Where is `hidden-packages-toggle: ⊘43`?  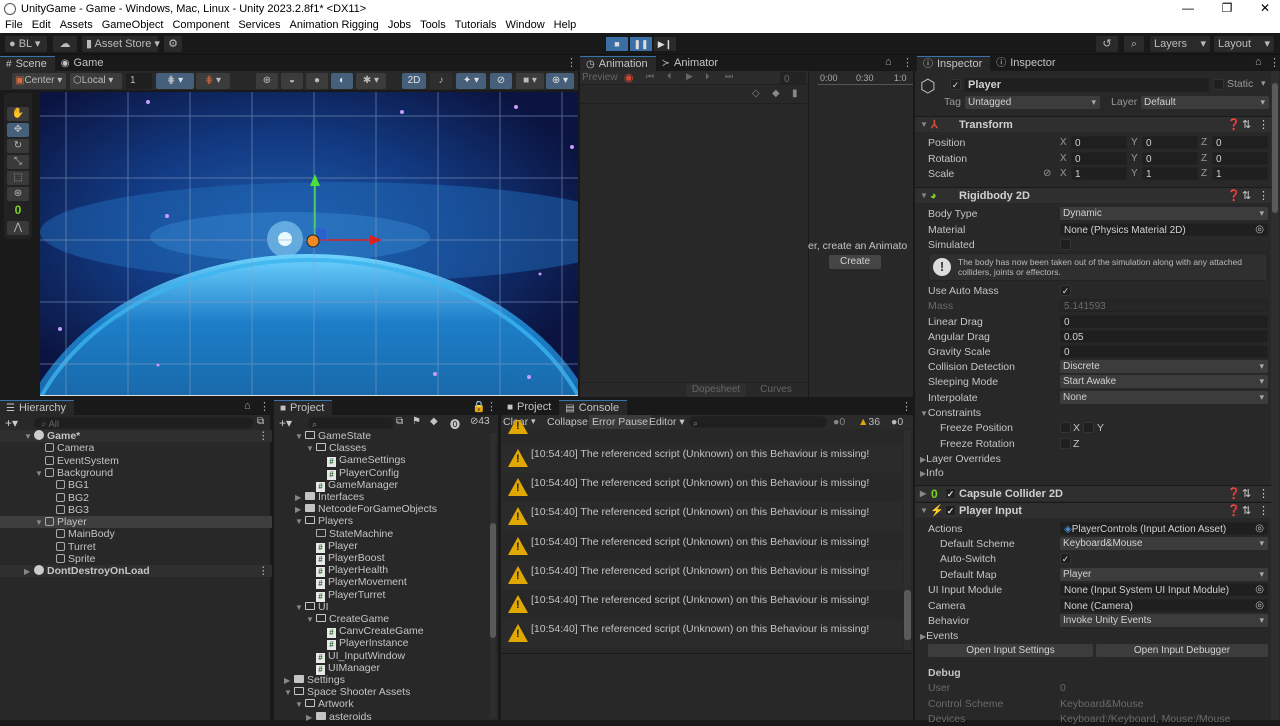
hidden-packages-toggle: ⊘43 is located at coordinates (480, 421).